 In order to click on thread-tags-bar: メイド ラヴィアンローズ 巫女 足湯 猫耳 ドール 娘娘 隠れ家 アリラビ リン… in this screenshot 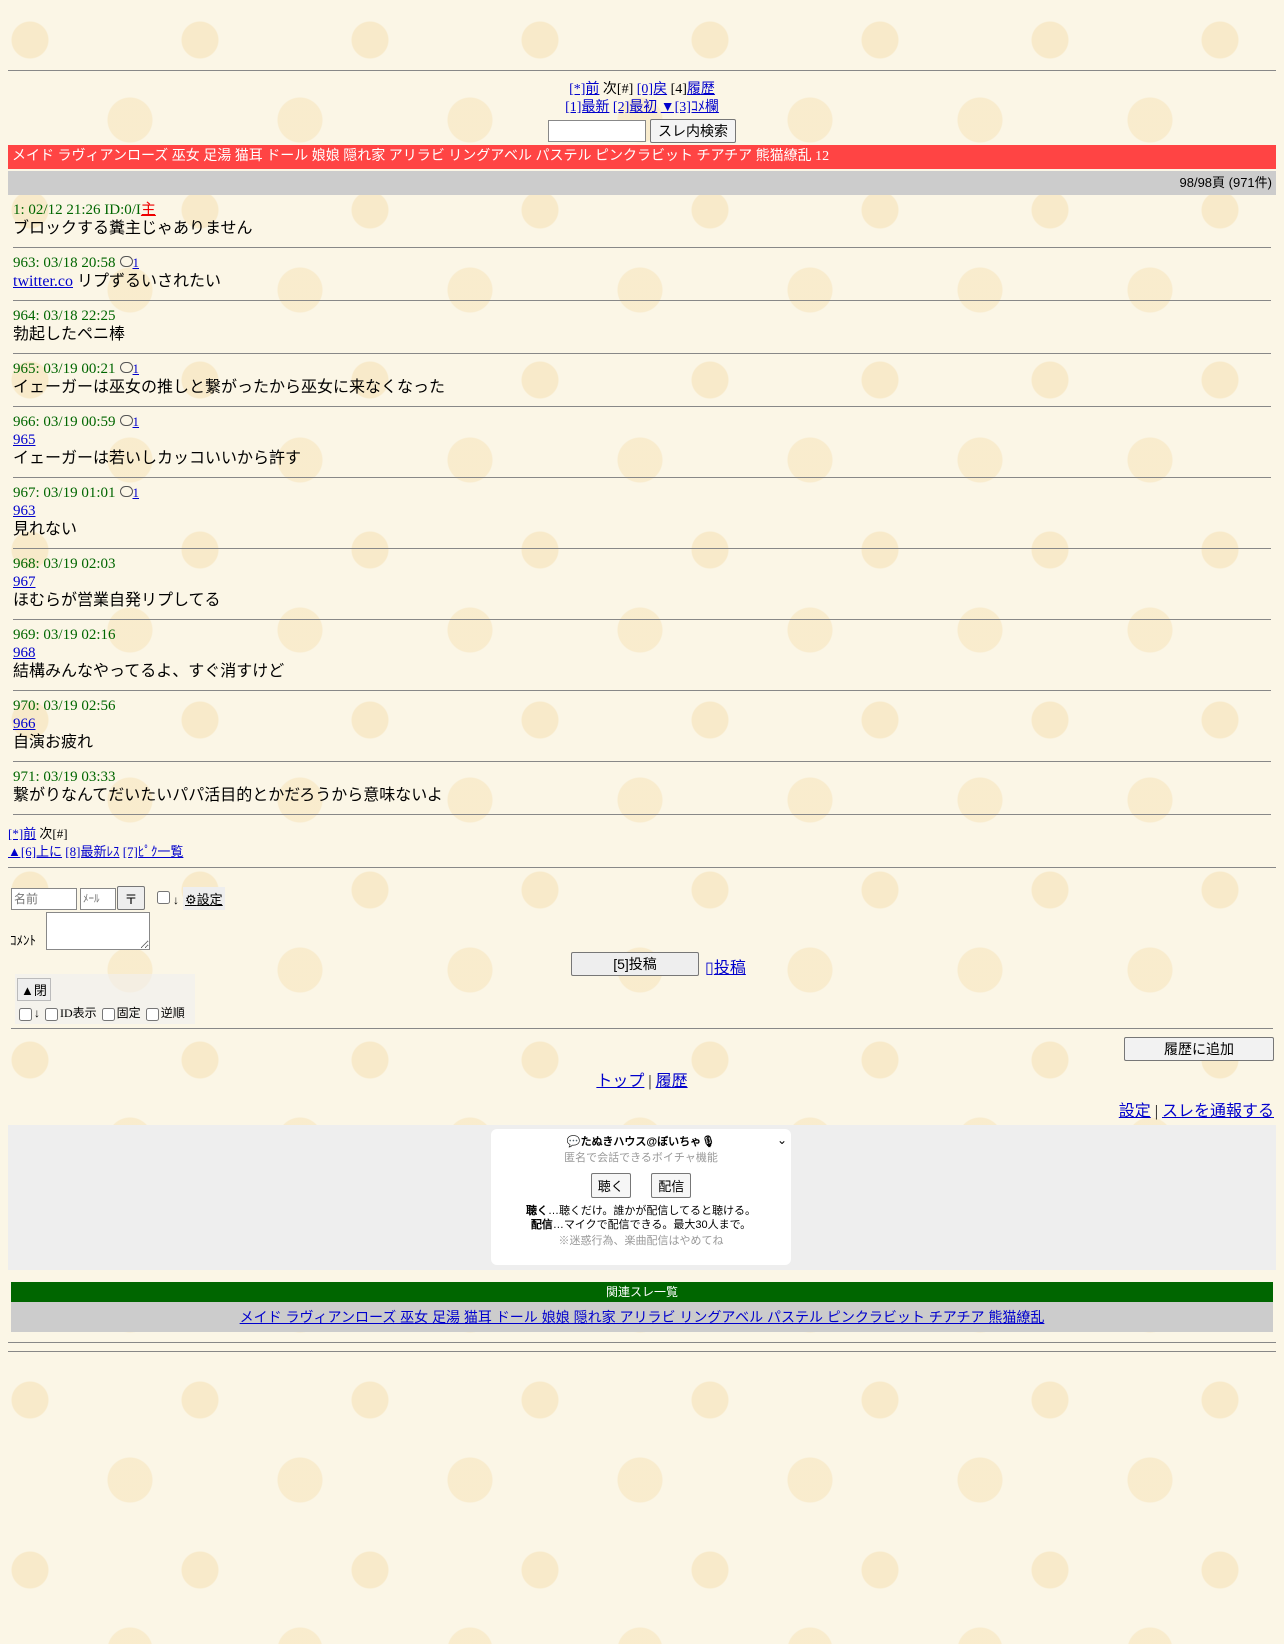, I will do `click(642, 157)`.